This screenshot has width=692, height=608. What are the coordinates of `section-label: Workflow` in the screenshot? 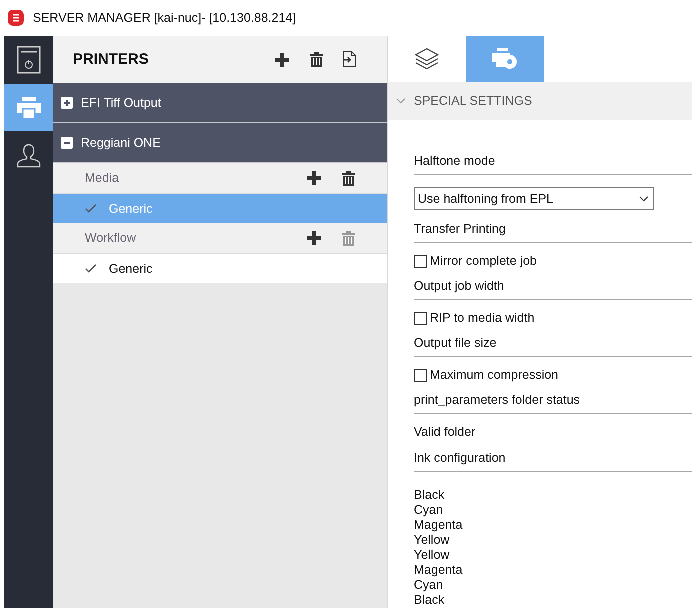 It's located at (111, 238).